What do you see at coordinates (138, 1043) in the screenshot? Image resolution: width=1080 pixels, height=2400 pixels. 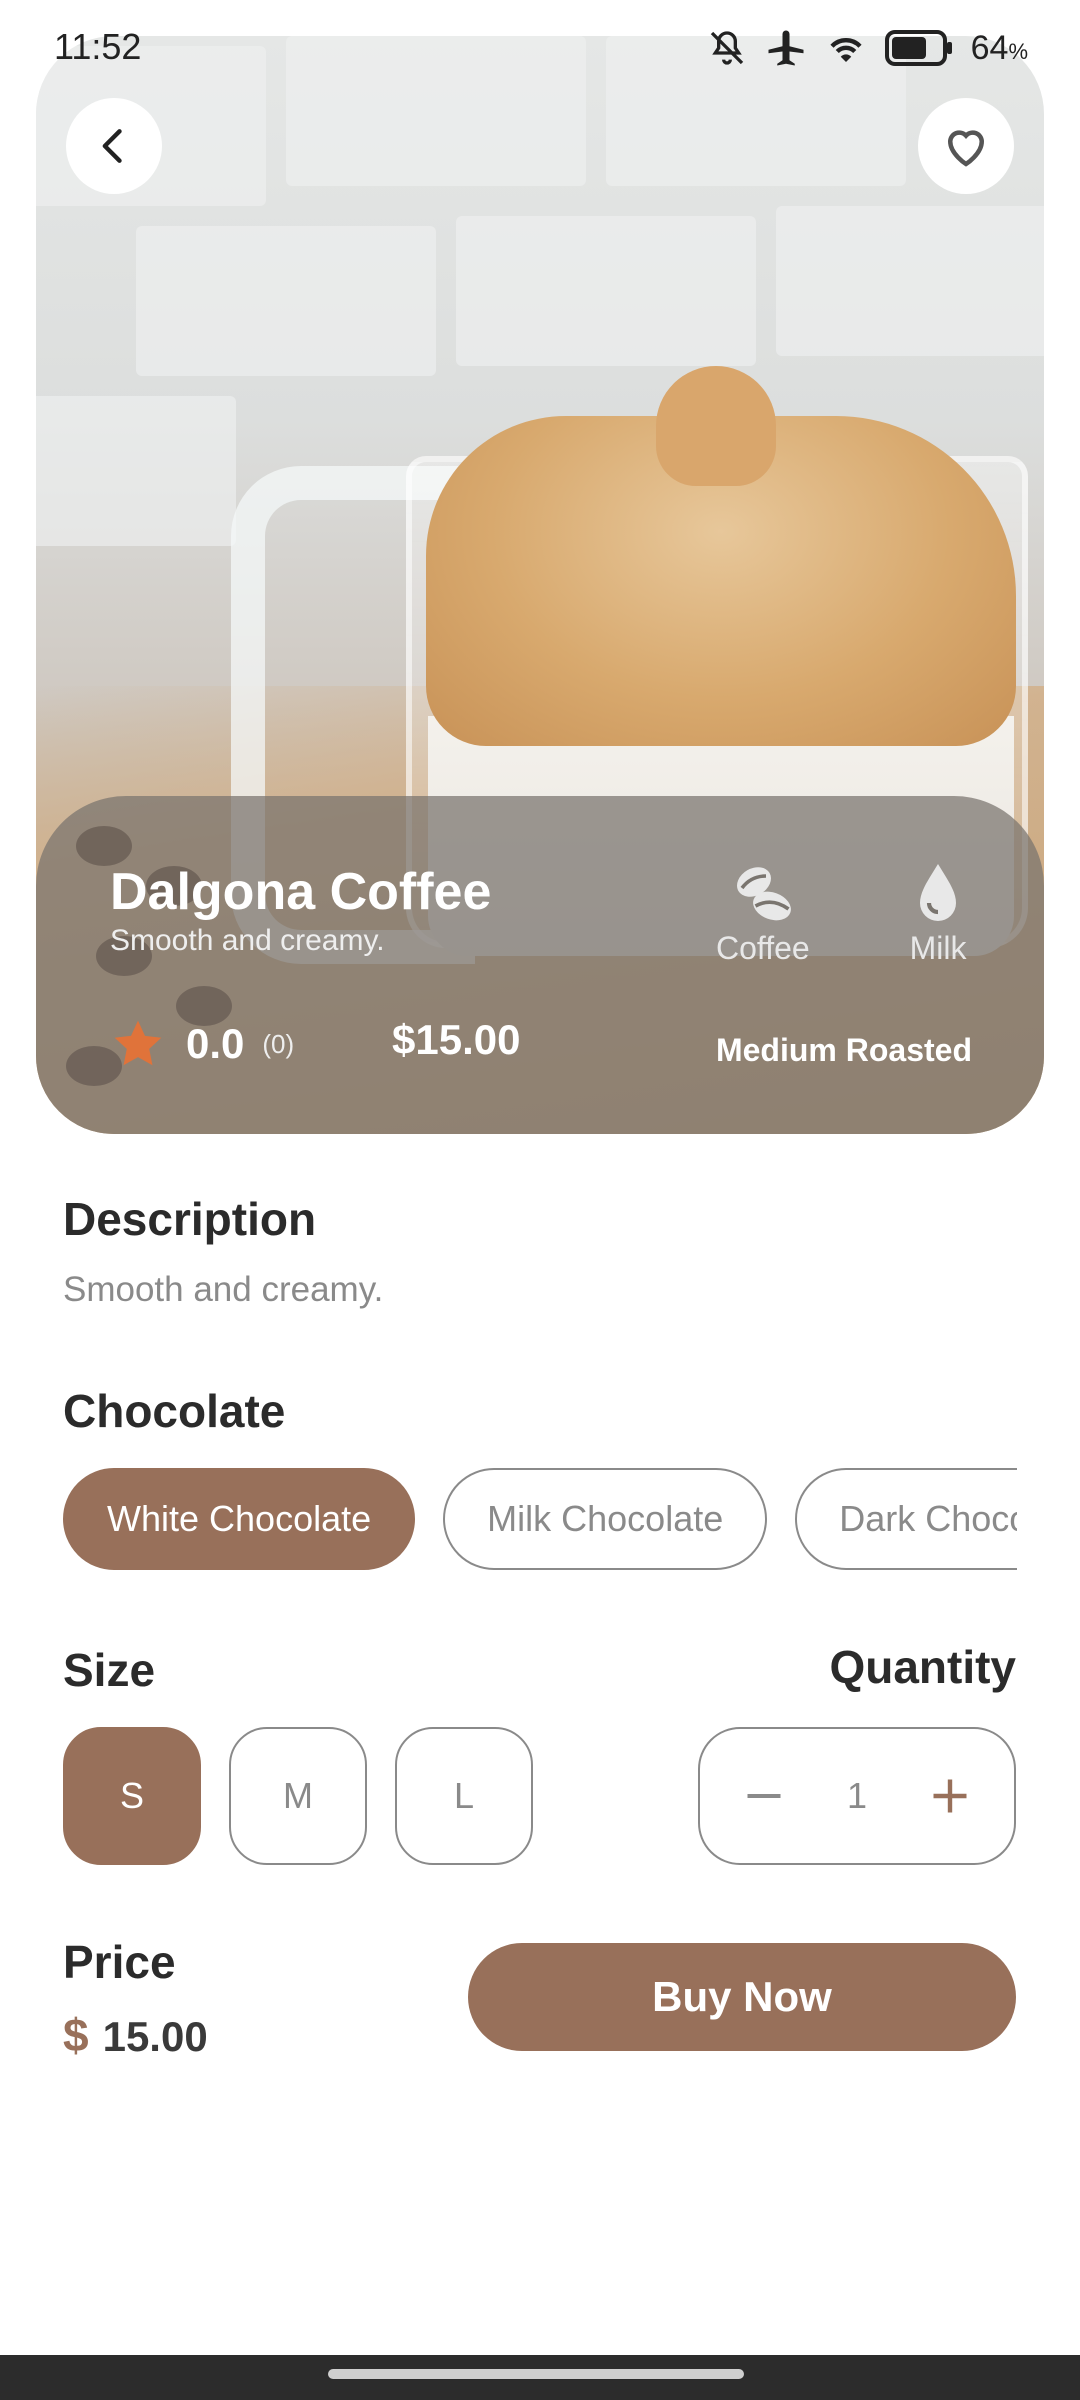 I see `star-icon` at bounding box center [138, 1043].